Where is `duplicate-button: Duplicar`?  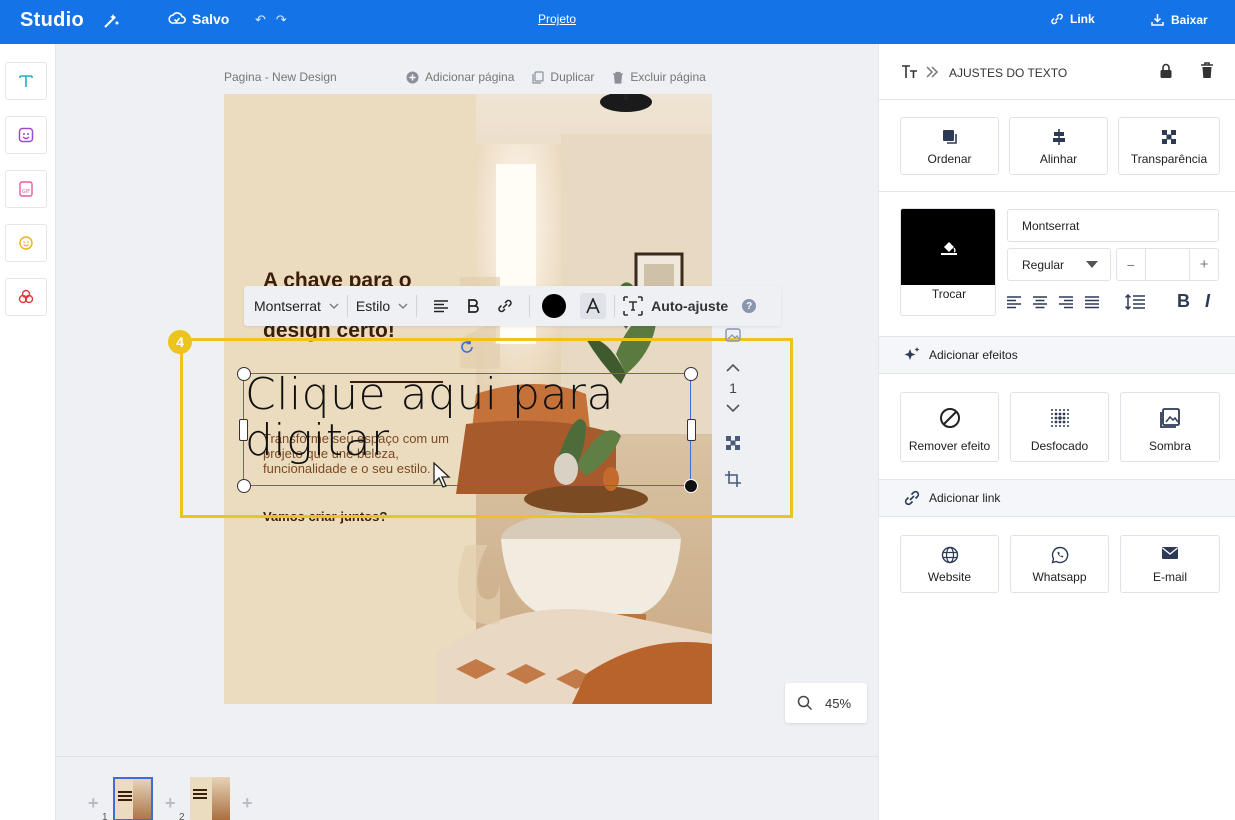 duplicate-button: Duplicar is located at coordinates (563, 77).